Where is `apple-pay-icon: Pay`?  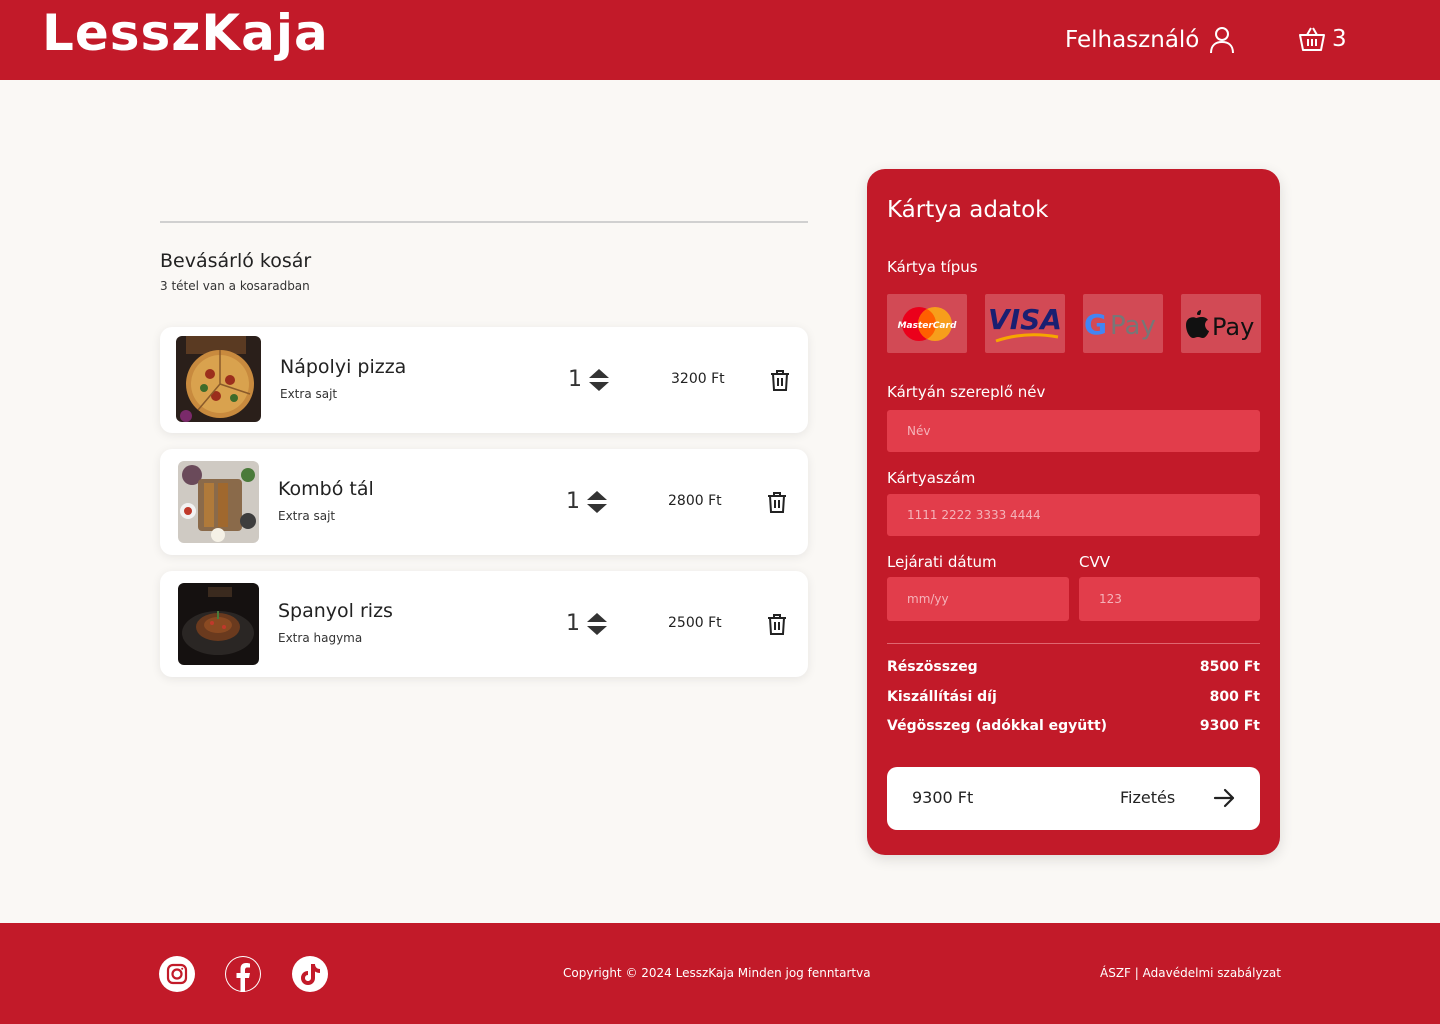
apple-pay-icon: Pay is located at coordinates (1220, 325).